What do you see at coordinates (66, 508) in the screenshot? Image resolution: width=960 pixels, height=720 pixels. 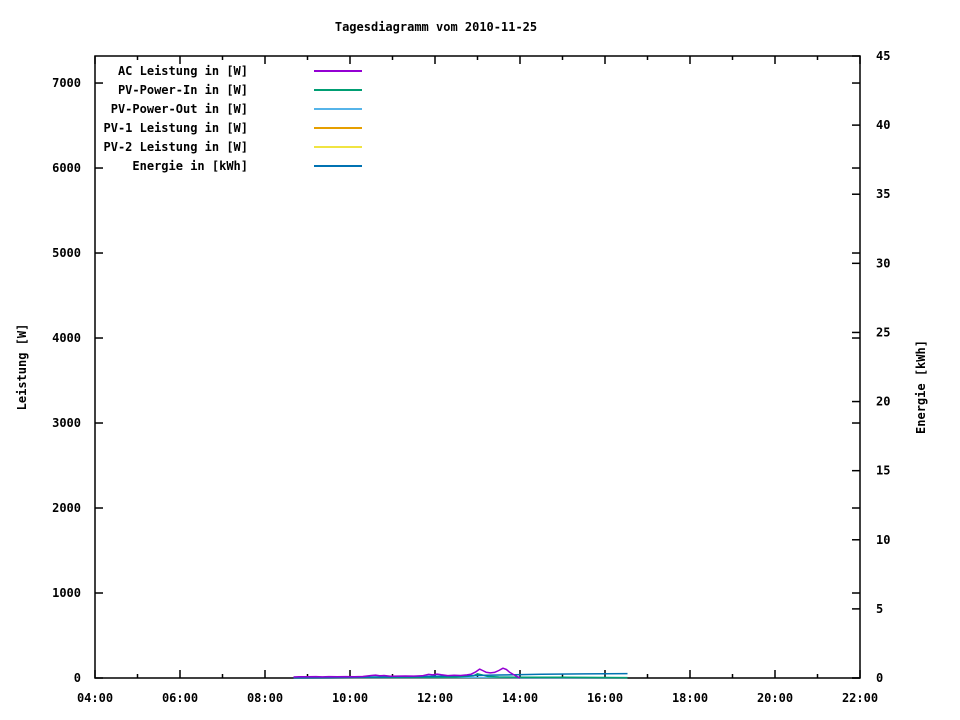 I see `y-tick-label: 2000` at bounding box center [66, 508].